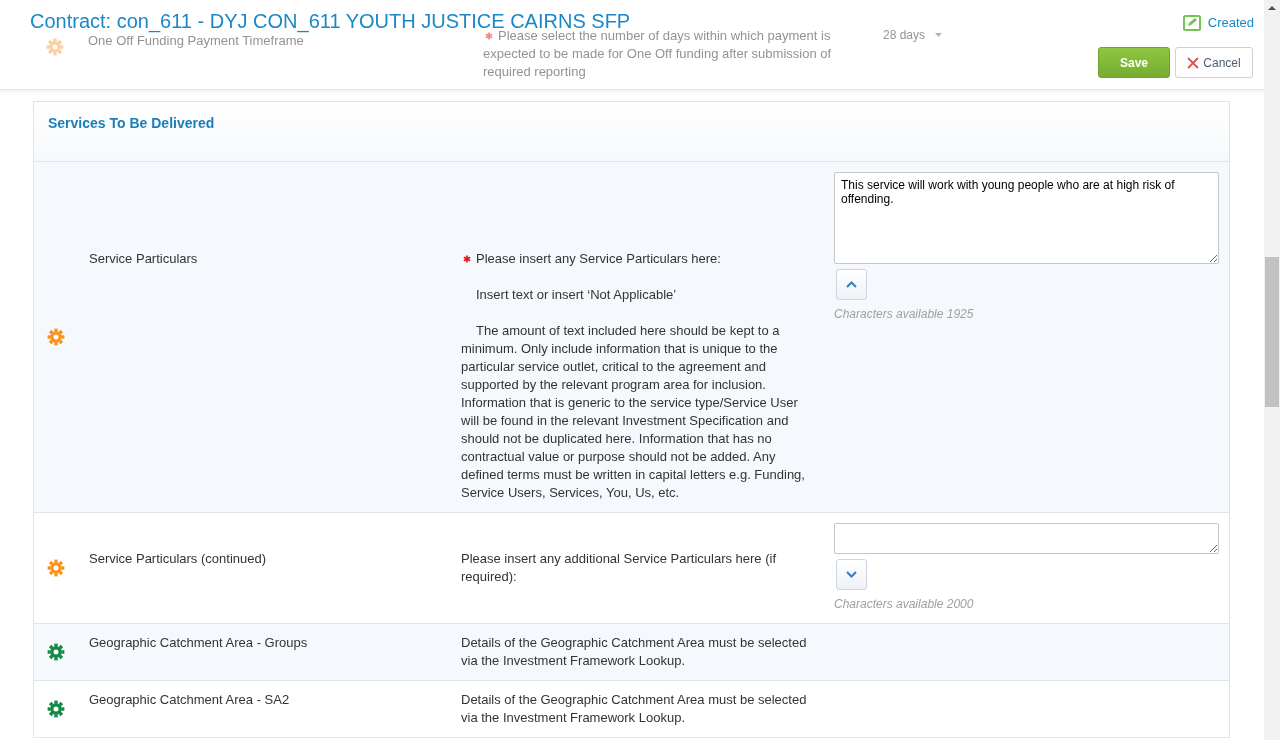 Image resolution: width=1280 pixels, height=740 pixels. What do you see at coordinates (144, 259) in the screenshot?
I see `field-label: Service Particulars` at bounding box center [144, 259].